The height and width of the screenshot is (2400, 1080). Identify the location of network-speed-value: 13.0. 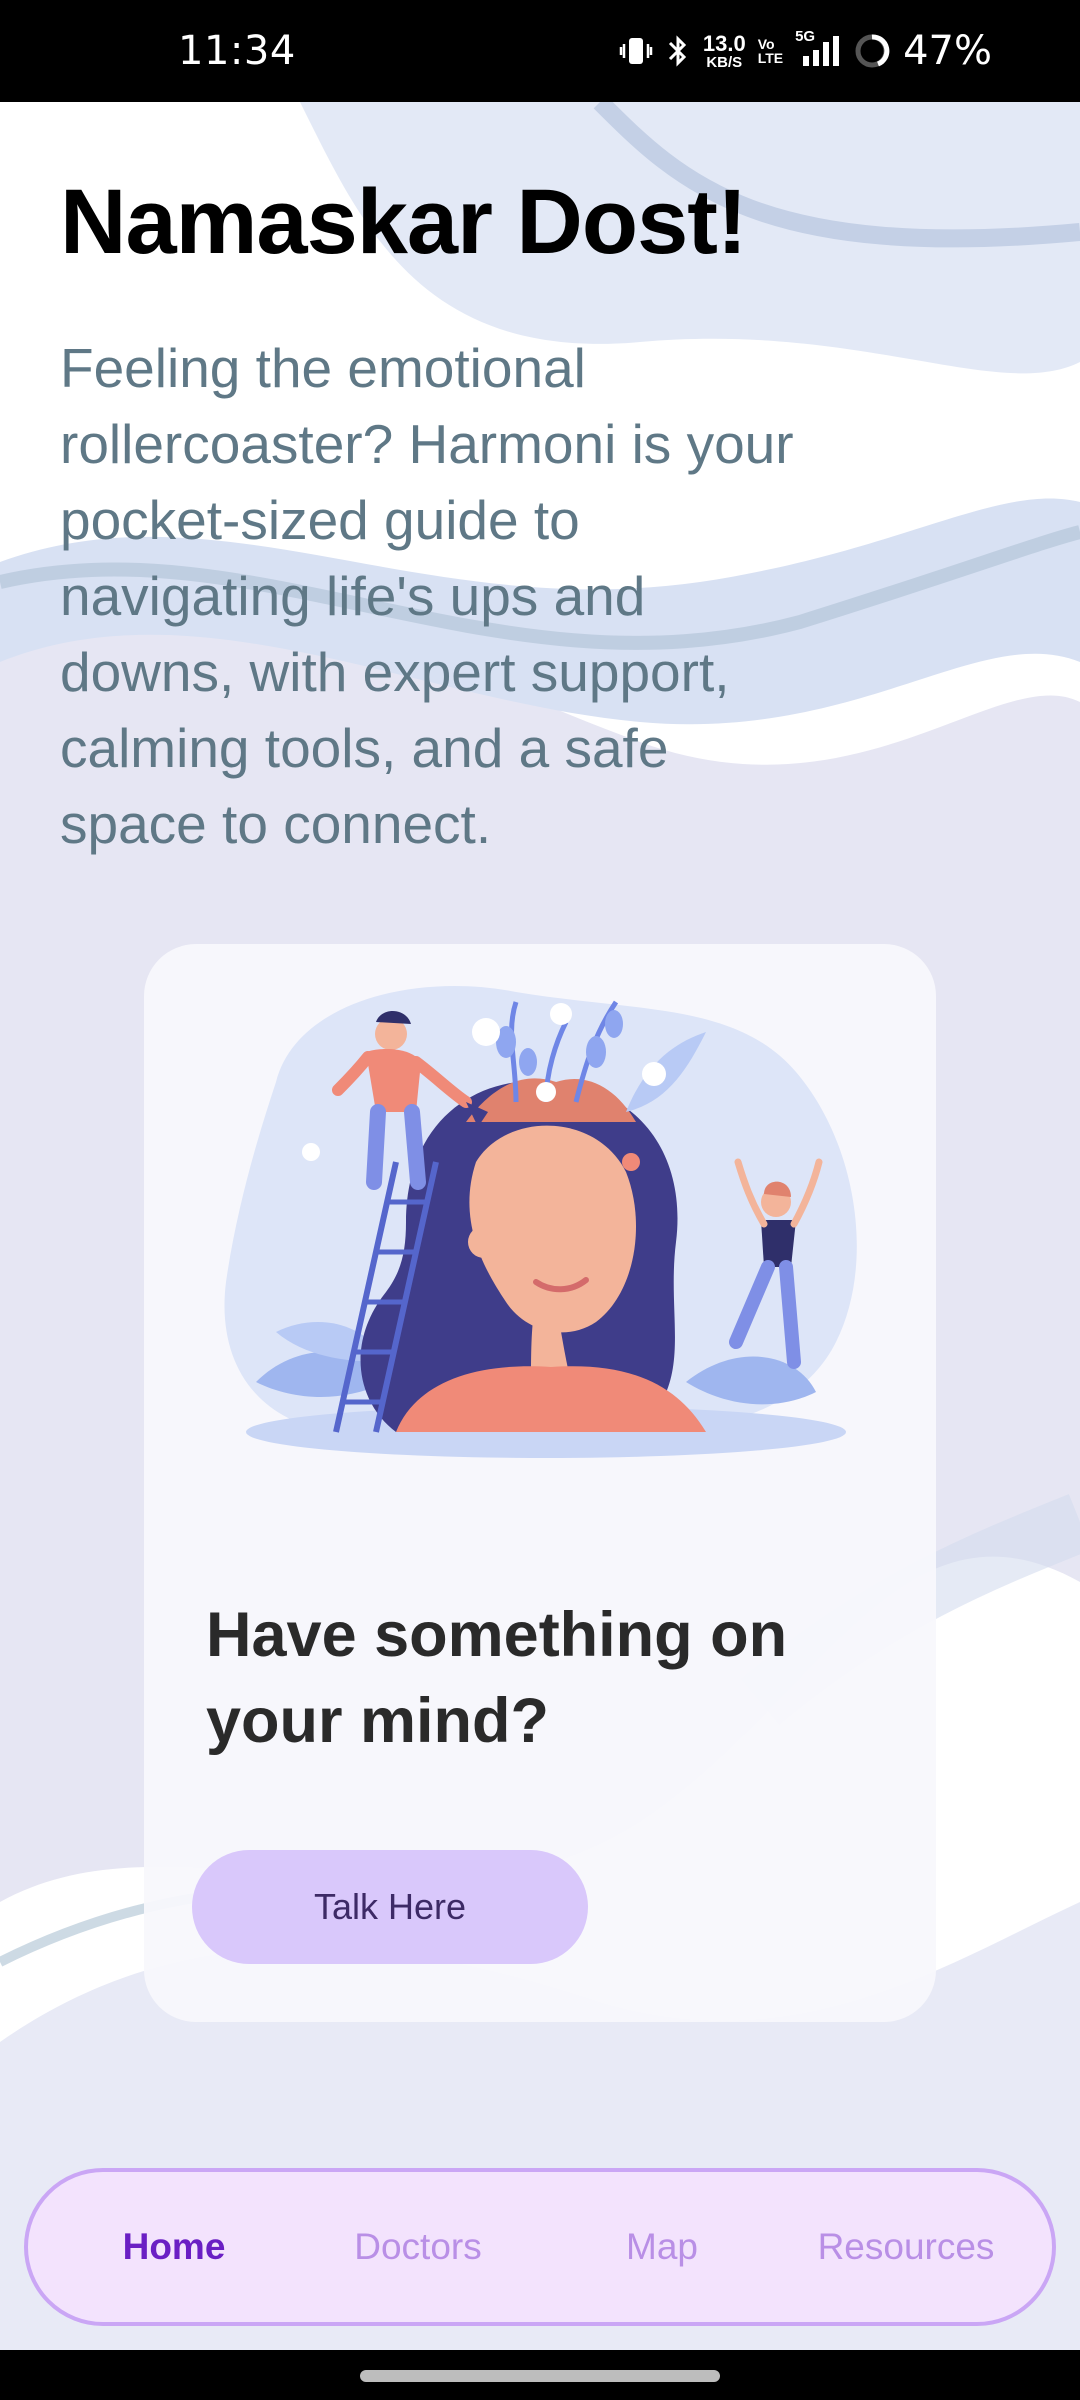
(724, 43).